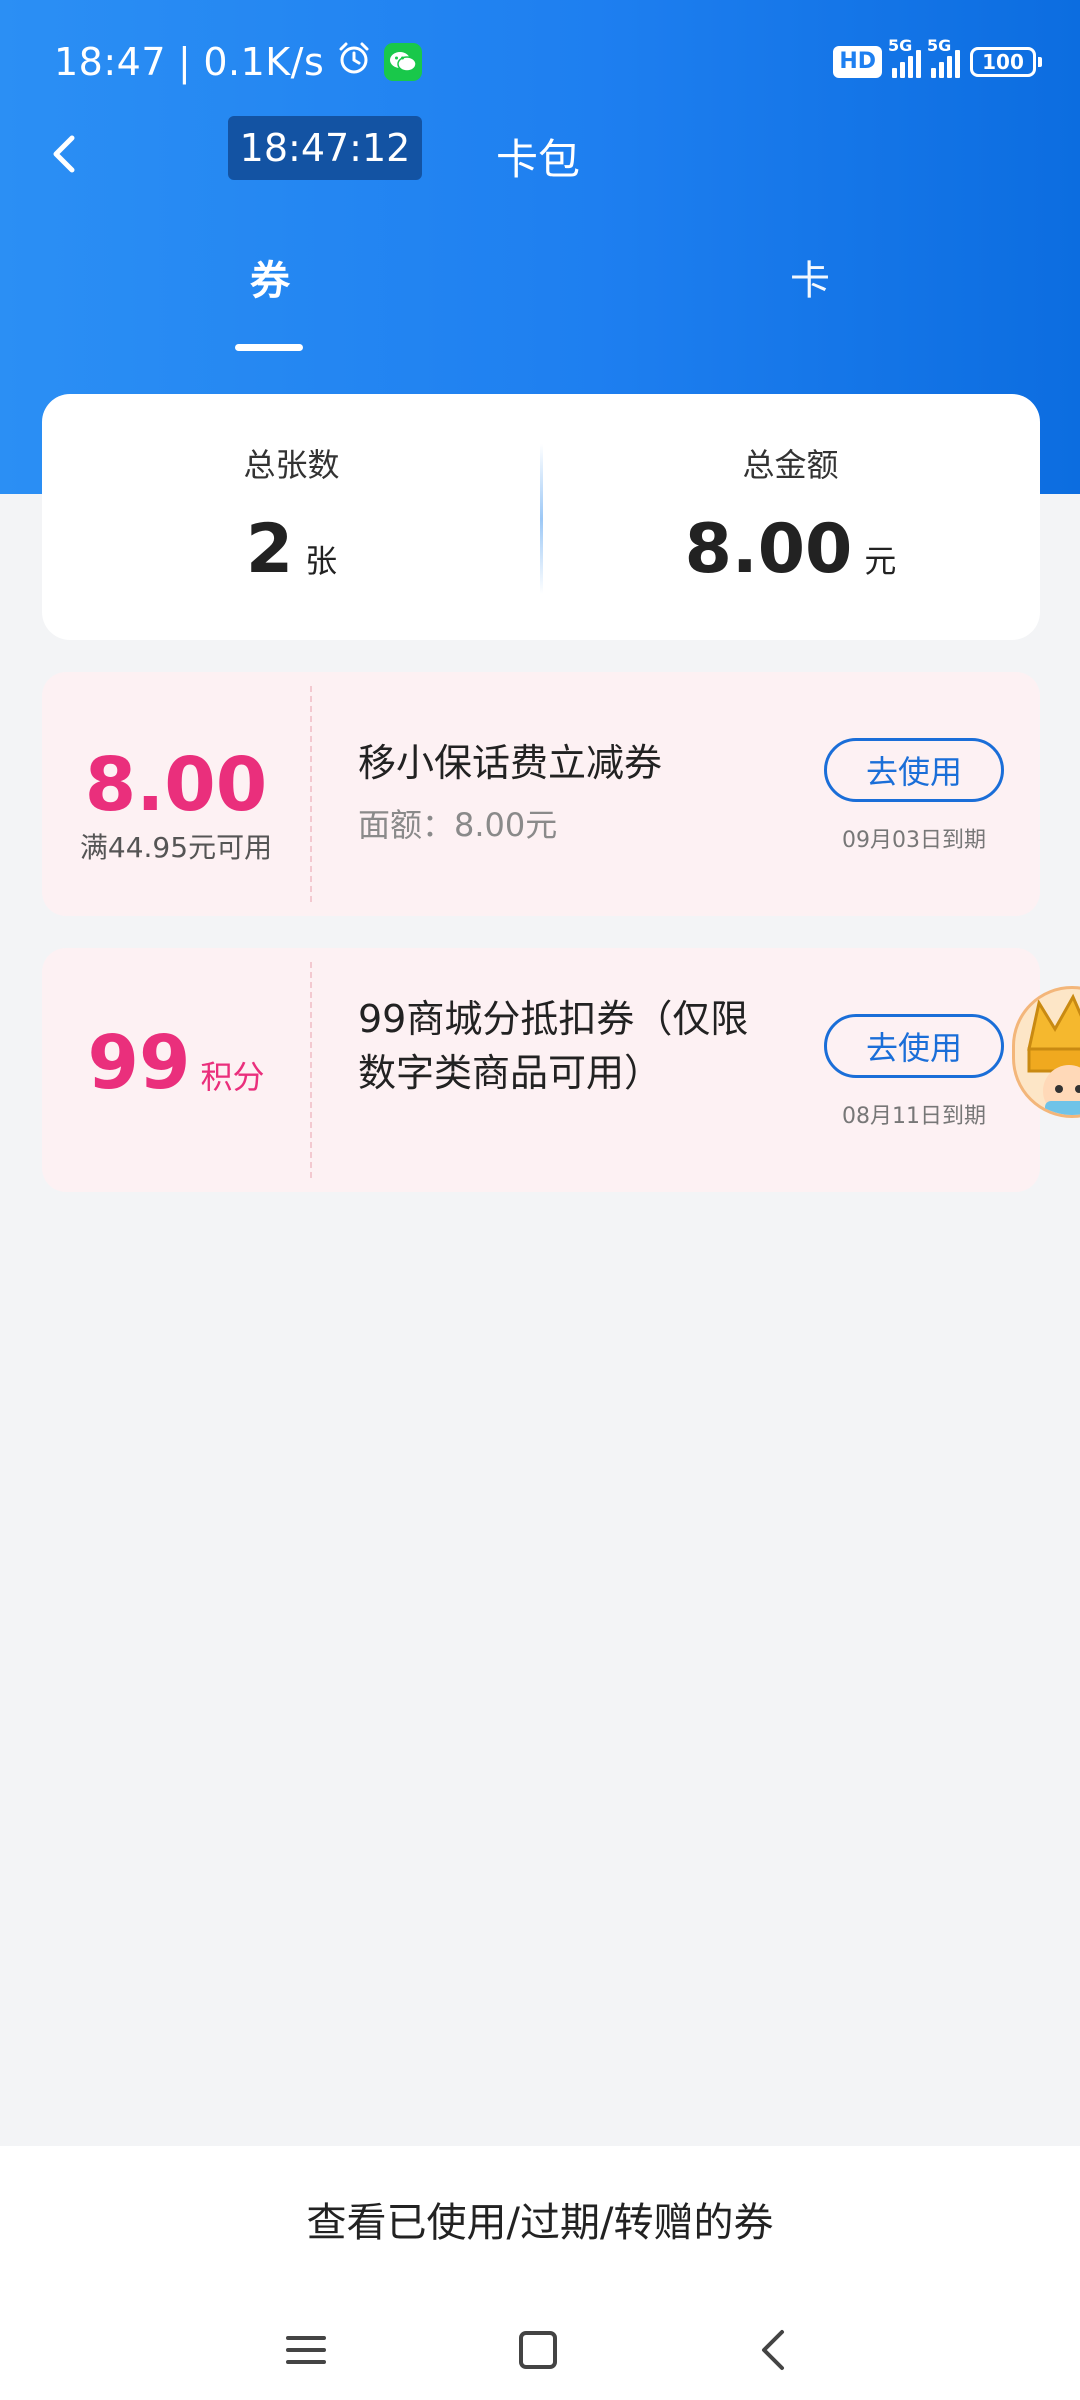  I want to click on nav-bar: 18:47:12 卡包, so click(540, 155).